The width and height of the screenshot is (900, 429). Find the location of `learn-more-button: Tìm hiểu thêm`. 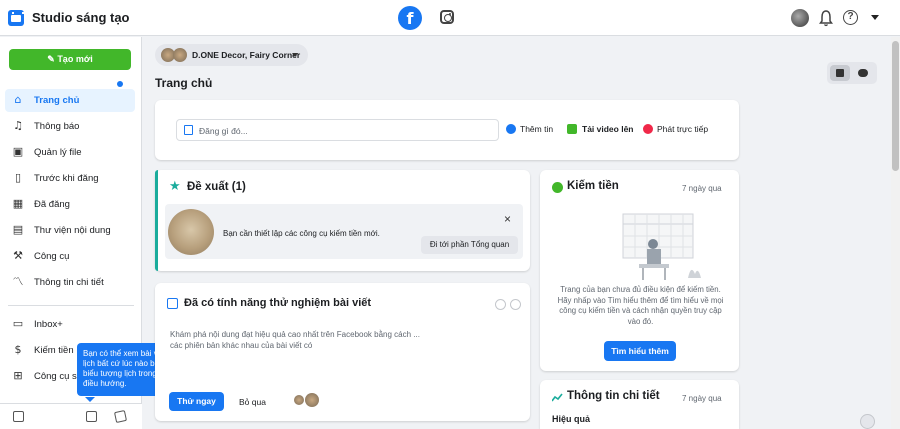

learn-more-button: Tìm hiểu thêm is located at coordinates (640, 351).